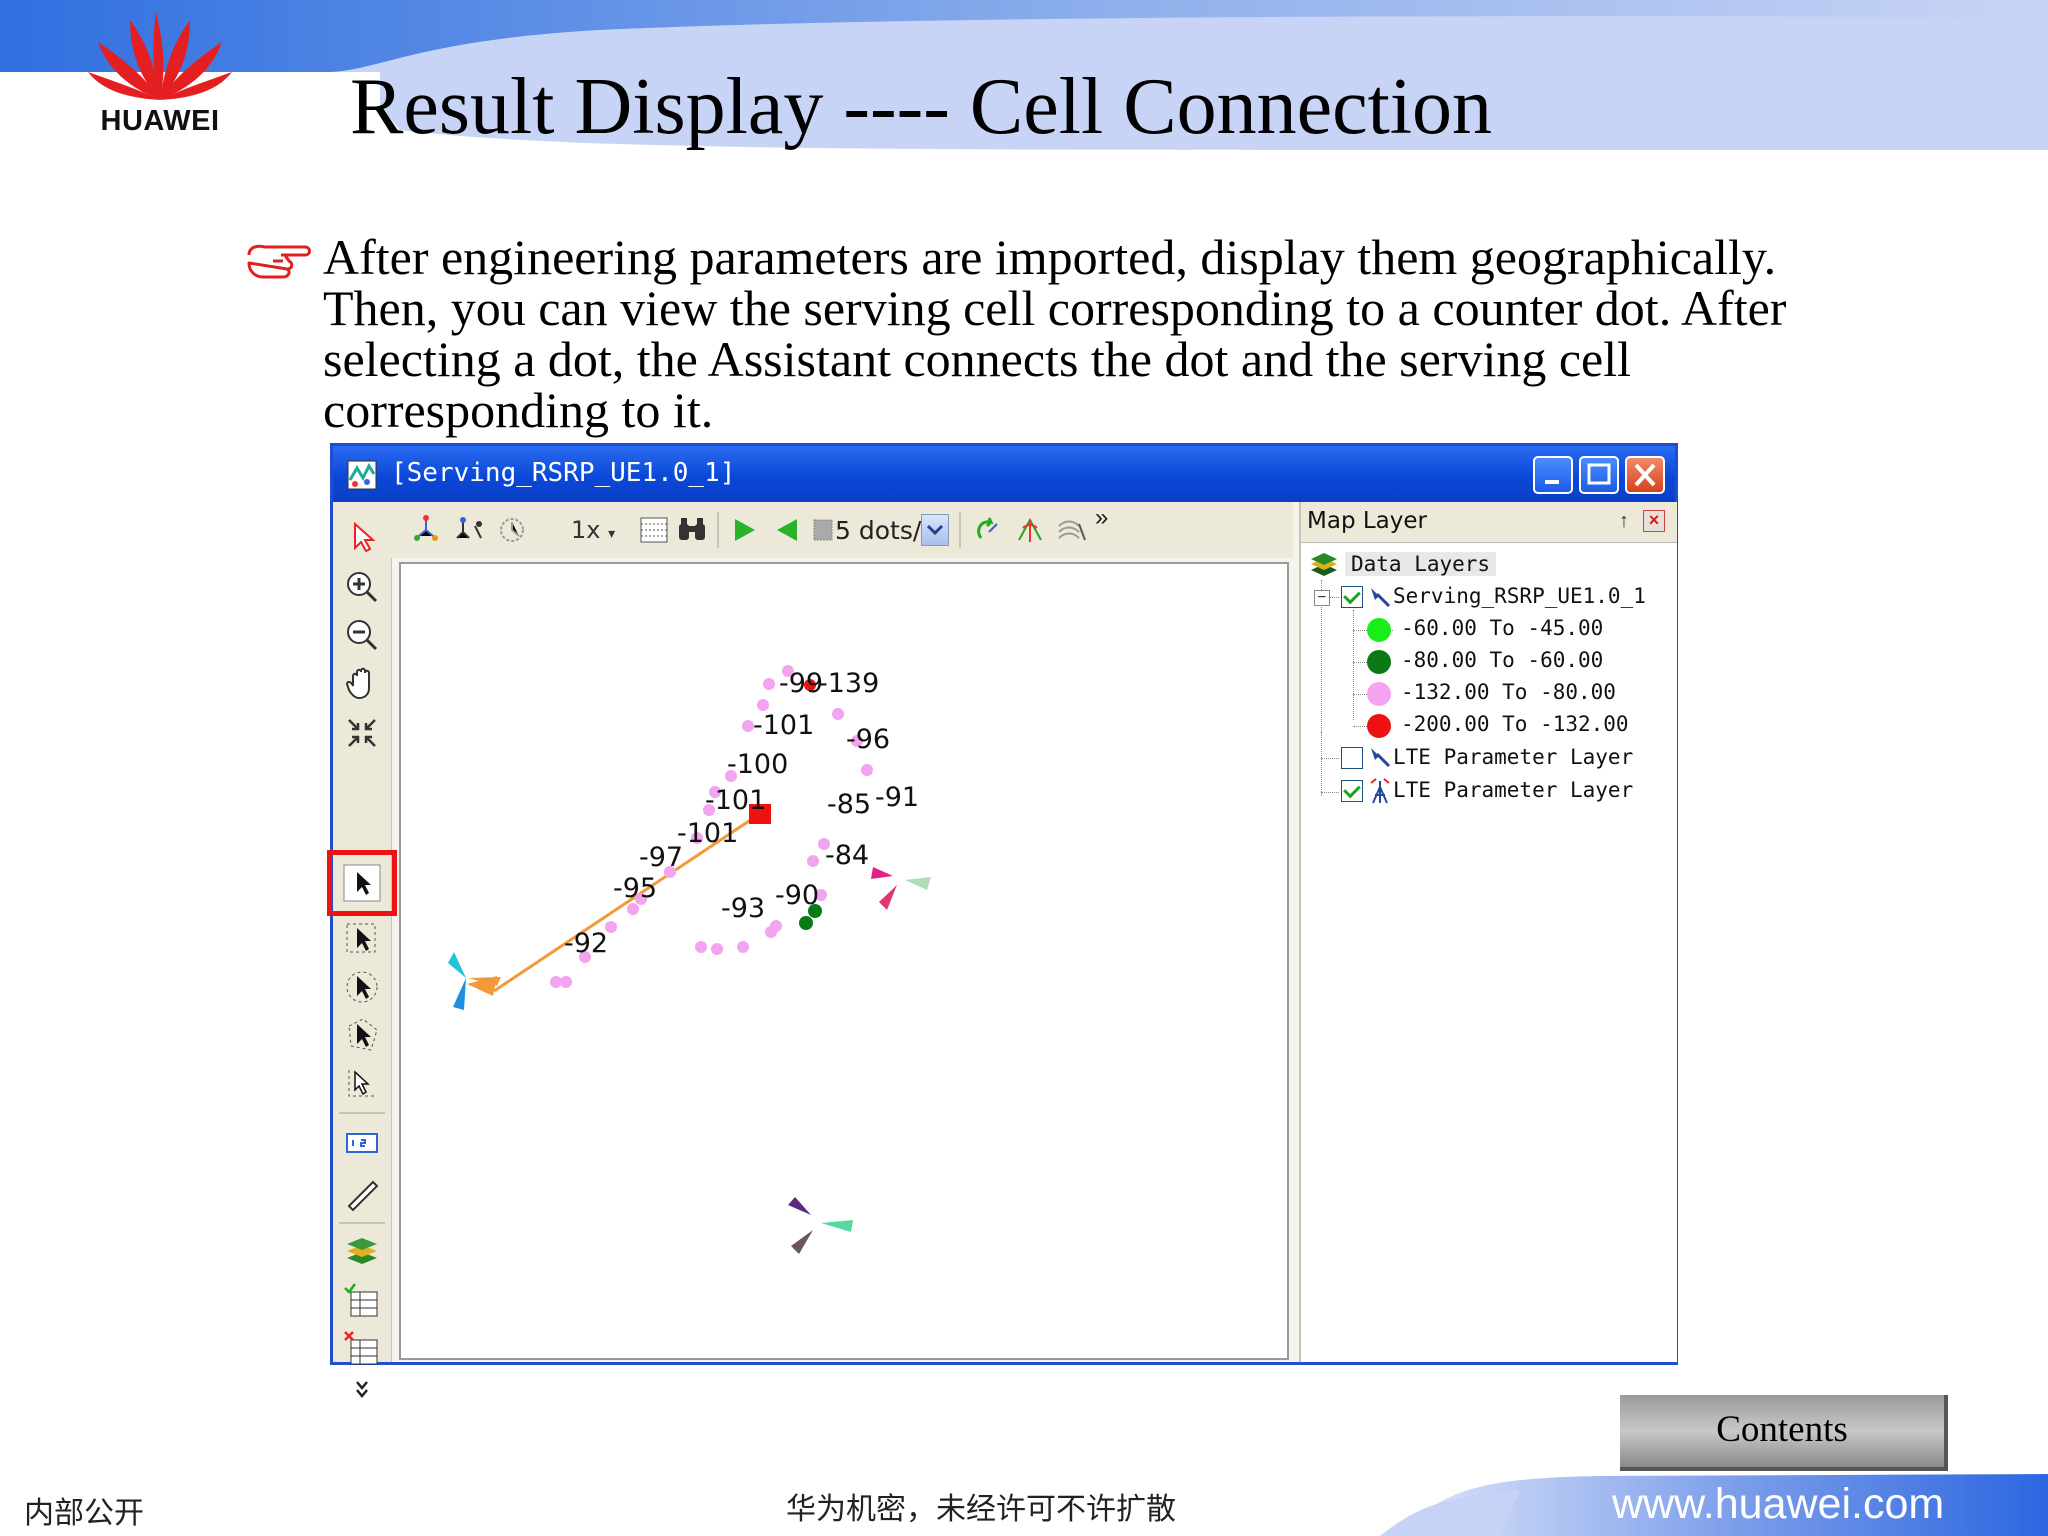 This screenshot has width=2048, height=1536. Describe the element at coordinates (692, 530) in the screenshot. I see `binoculars-icon` at that location.